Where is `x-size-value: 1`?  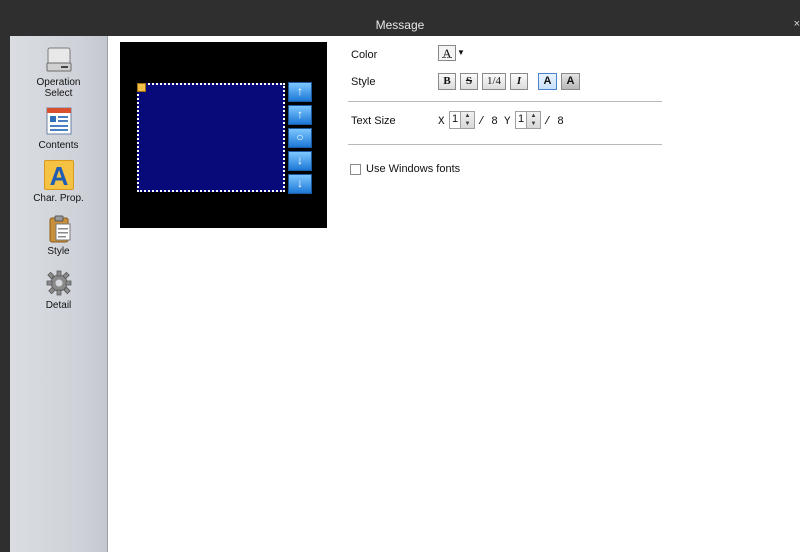 x-size-value: 1 is located at coordinates (455, 119).